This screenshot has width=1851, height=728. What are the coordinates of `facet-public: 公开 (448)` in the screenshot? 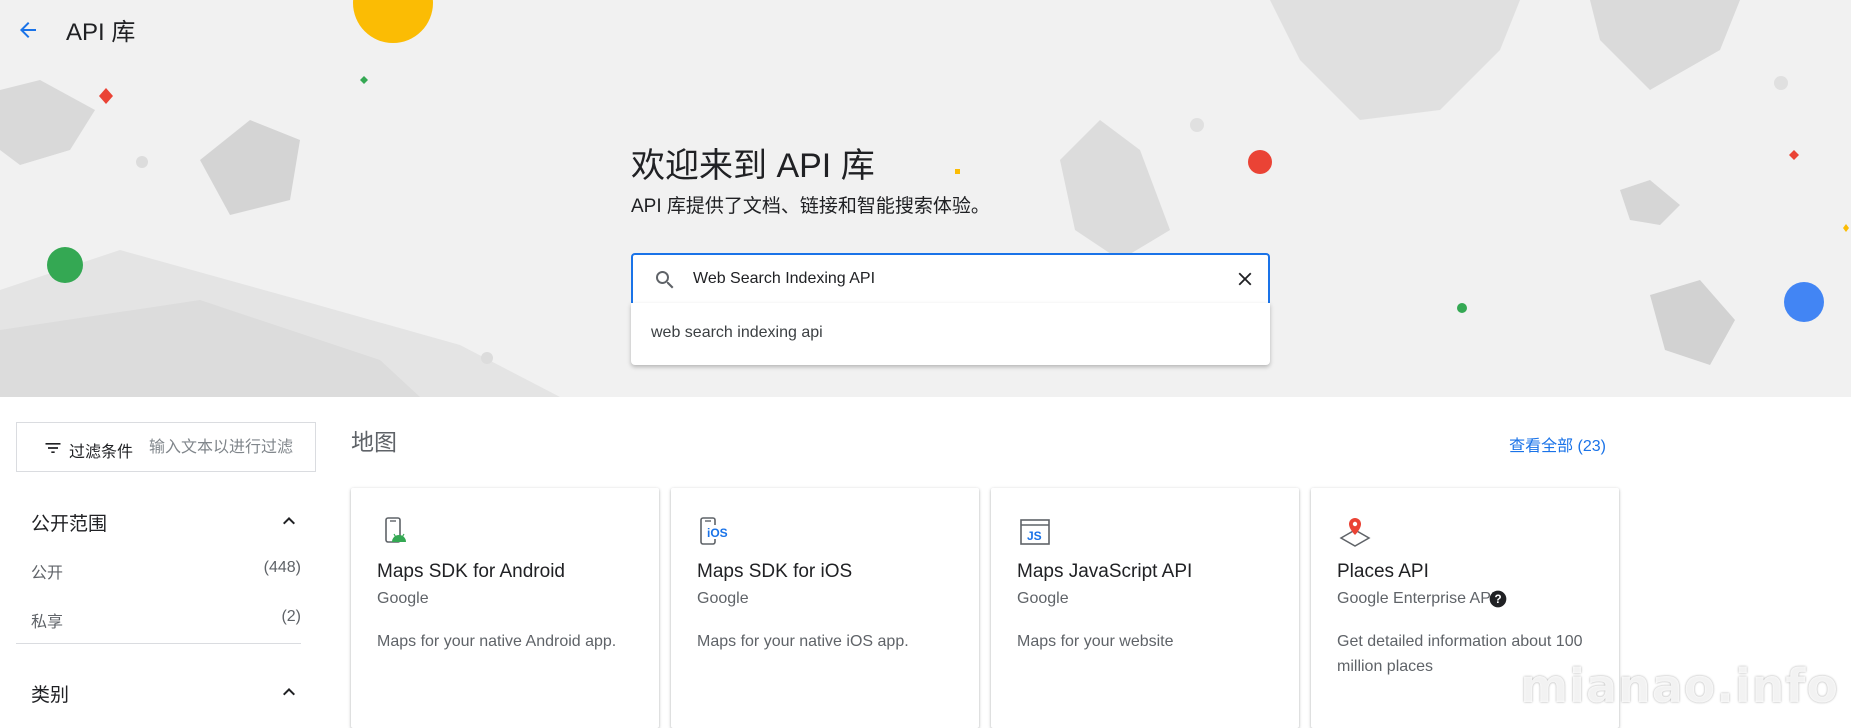 It's located at (166, 568).